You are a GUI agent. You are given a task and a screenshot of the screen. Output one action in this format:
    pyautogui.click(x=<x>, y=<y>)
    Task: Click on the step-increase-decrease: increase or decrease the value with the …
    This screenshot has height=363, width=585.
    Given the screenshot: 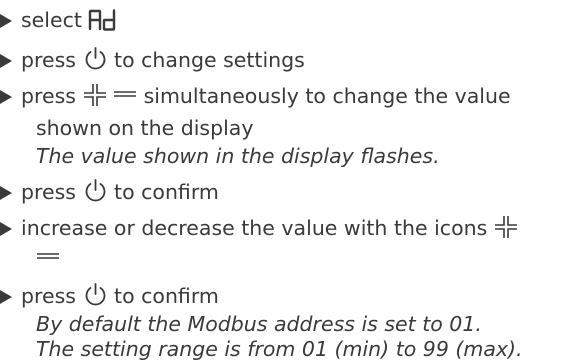 What is the action you would take?
    pyautogui.click(x=259, y=228)
    